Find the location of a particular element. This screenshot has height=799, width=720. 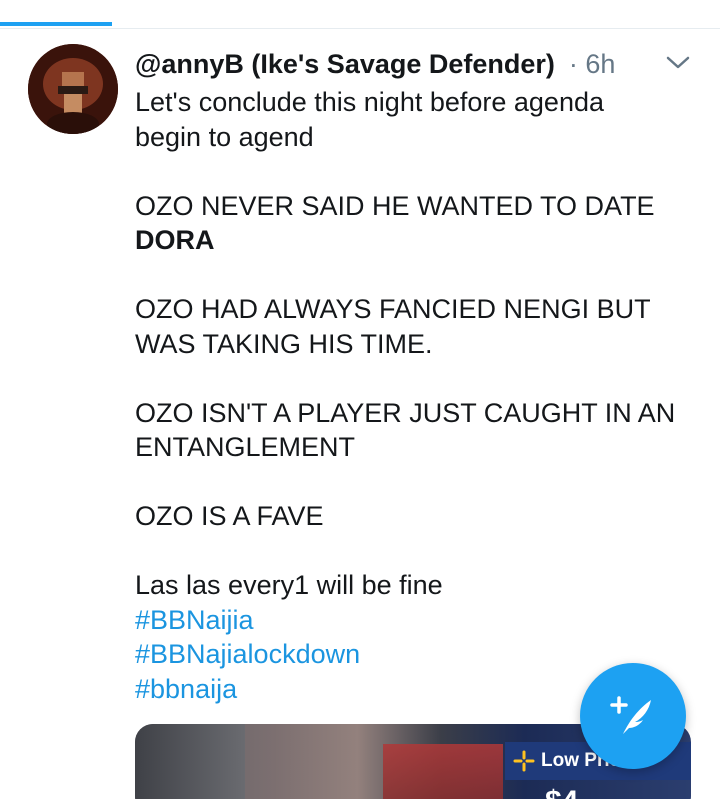

tweet-line: Let's conclude this night before agenda is located at coordinates (369, 102).